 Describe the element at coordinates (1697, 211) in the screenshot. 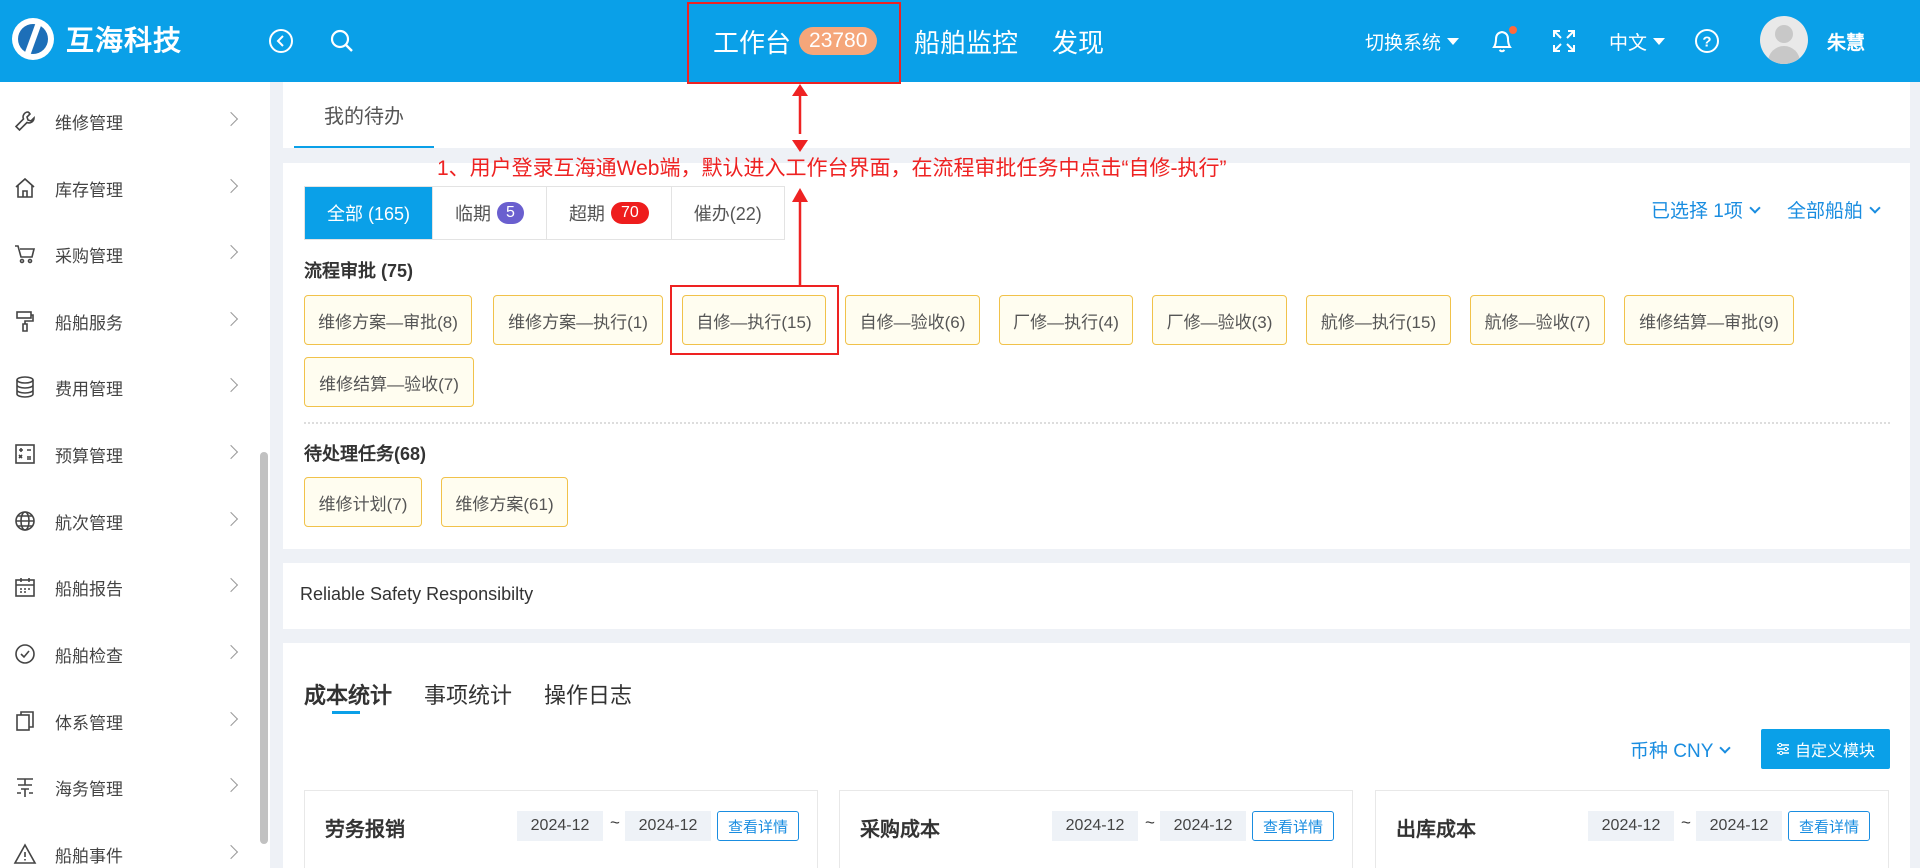

I see `selected-label: 已选择 1项` at that location.